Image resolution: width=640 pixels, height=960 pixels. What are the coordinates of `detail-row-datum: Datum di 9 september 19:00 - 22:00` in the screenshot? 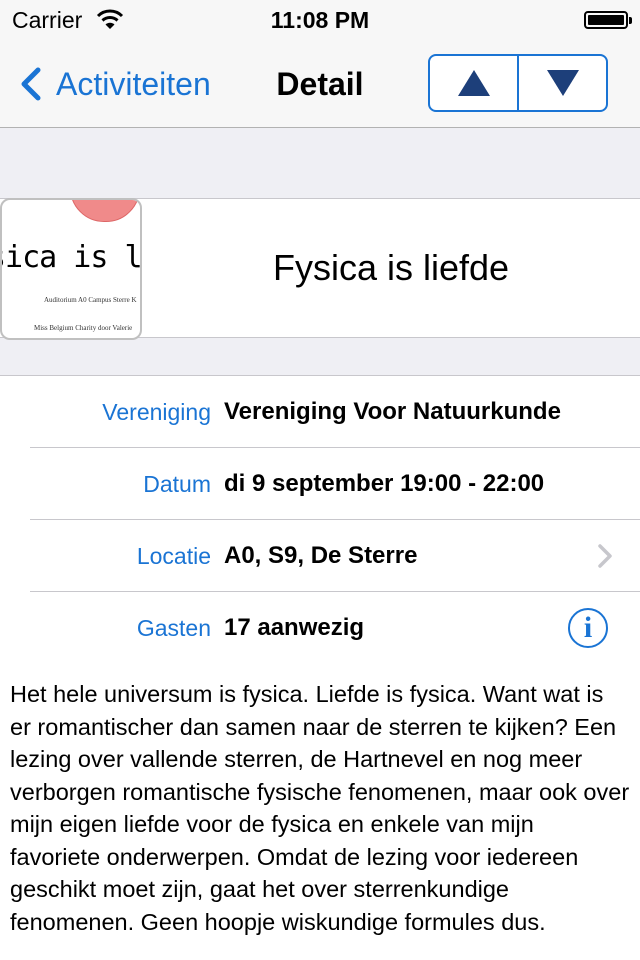 It's located at (320, 484).